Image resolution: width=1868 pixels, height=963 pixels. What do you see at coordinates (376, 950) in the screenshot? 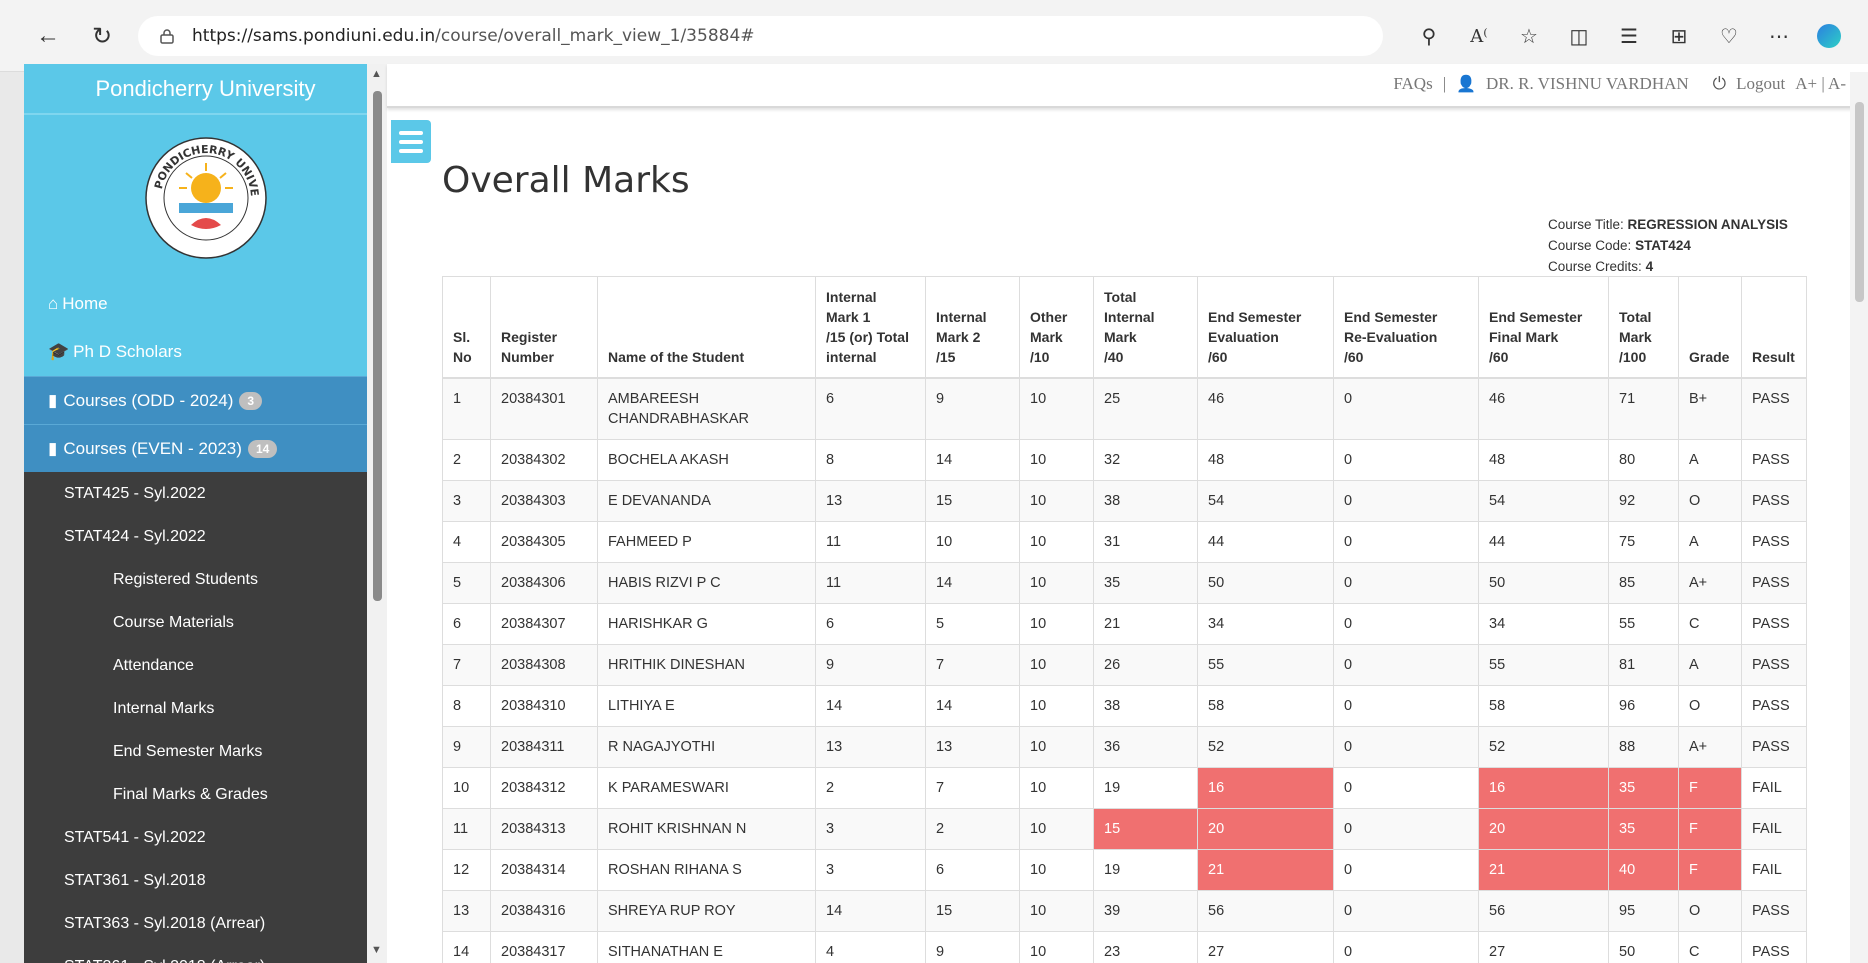
I see `scroll-down-icon: ▼` at bounding box center [376, 950].